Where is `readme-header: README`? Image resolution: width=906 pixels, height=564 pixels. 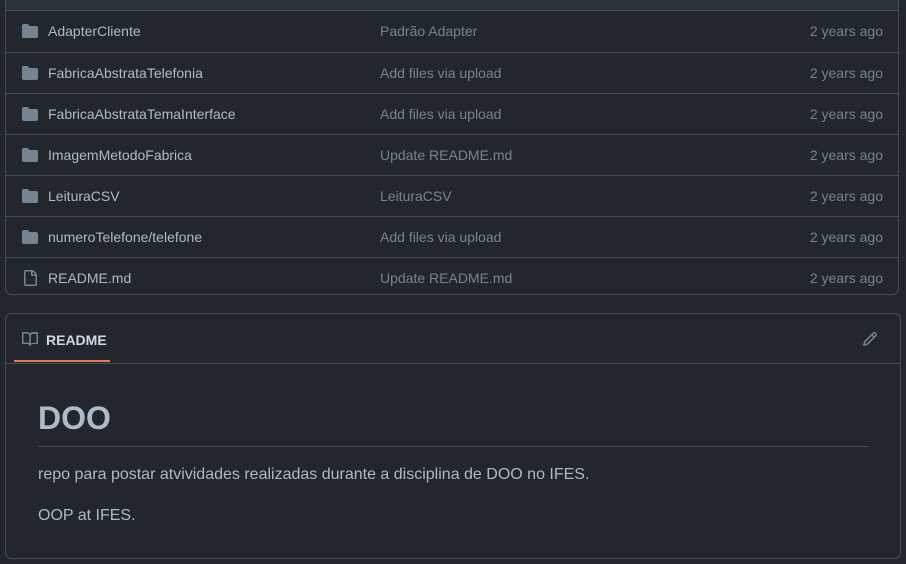
readme-header: README is located at coordinates (453, 339).